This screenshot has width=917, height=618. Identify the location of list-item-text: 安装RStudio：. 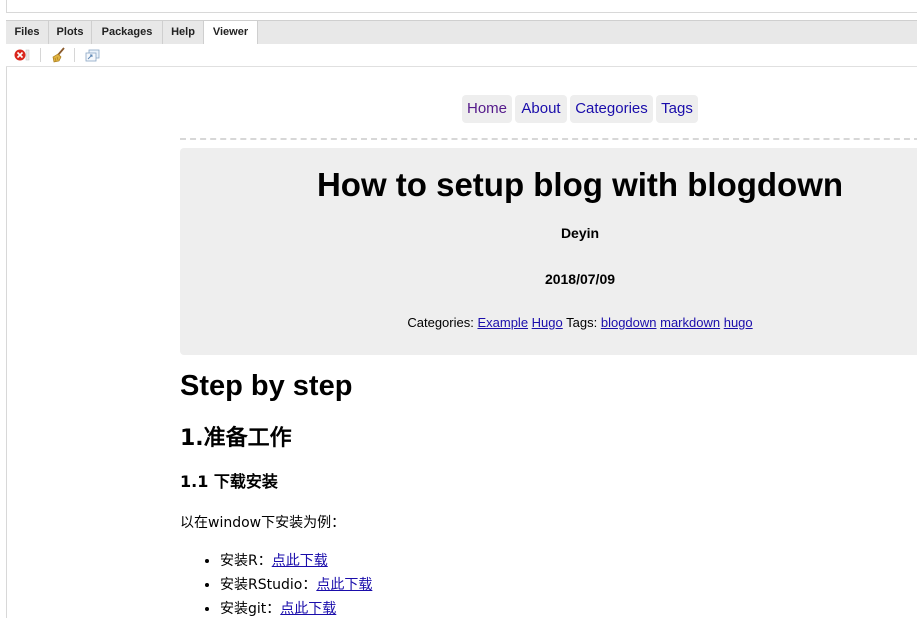
(268, 585).